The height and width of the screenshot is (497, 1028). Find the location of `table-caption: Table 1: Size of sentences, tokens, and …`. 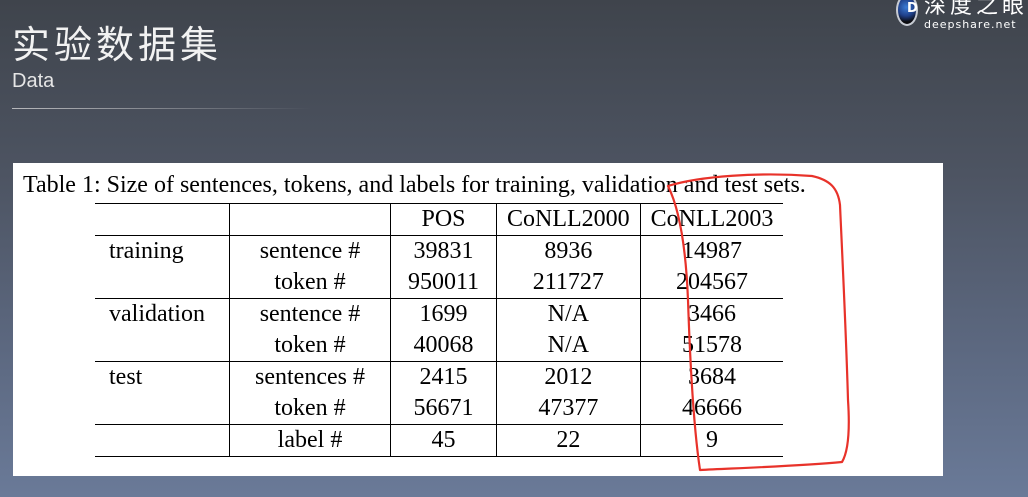

table-caption: Table 1: Size of sentences, tokens, and … is located at coordinates (414, 185).